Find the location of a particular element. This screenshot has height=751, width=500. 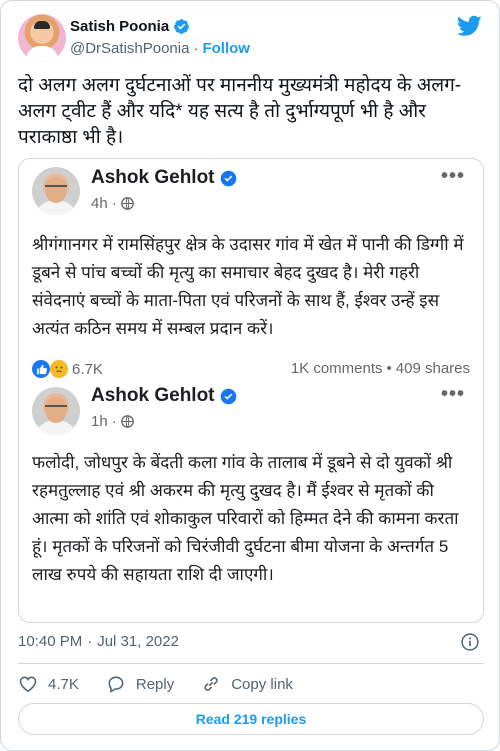

tweet-date: Jul 31, 2022 is located at coordinates (138, 641).